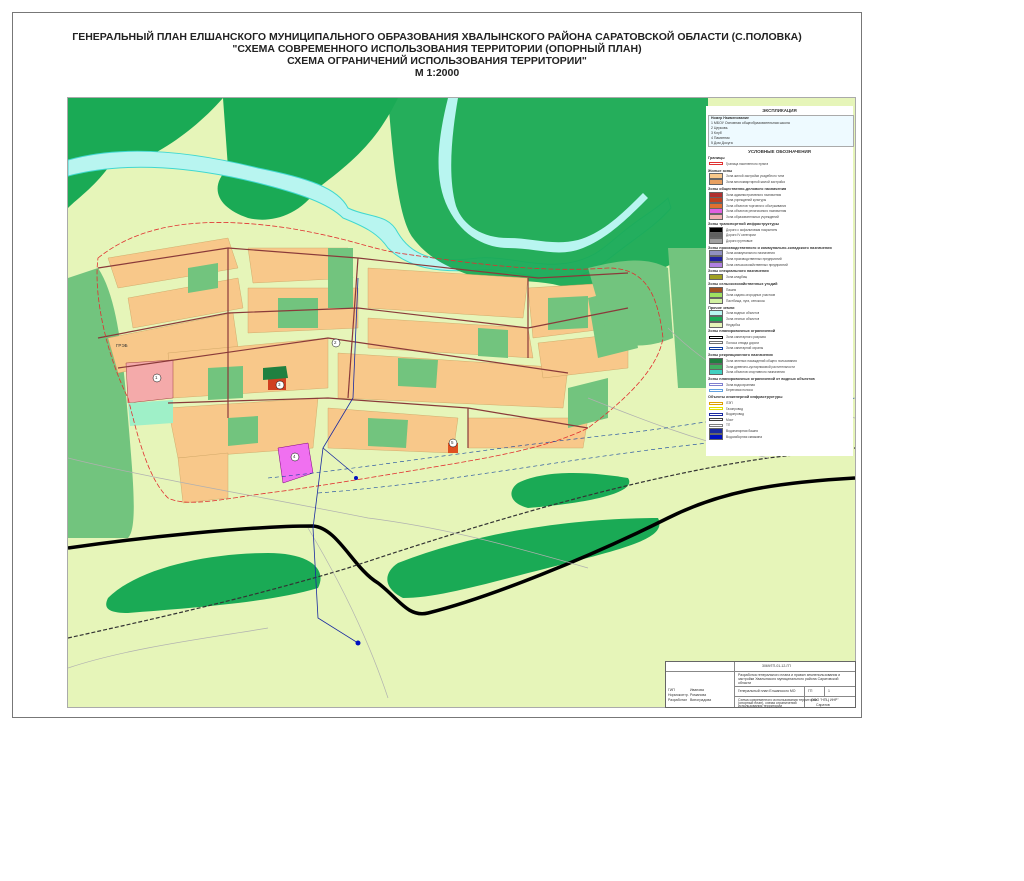 Image resolution: width=1024 pixels, height=881 pixels. I want to click on stamp-name: Романова, so click(698, 695).